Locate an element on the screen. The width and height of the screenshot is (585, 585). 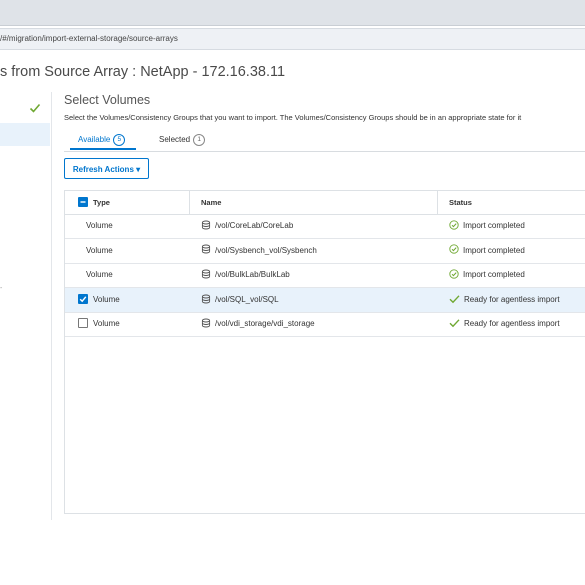
tab-available-label: Available is located at coordinates (94, 140).